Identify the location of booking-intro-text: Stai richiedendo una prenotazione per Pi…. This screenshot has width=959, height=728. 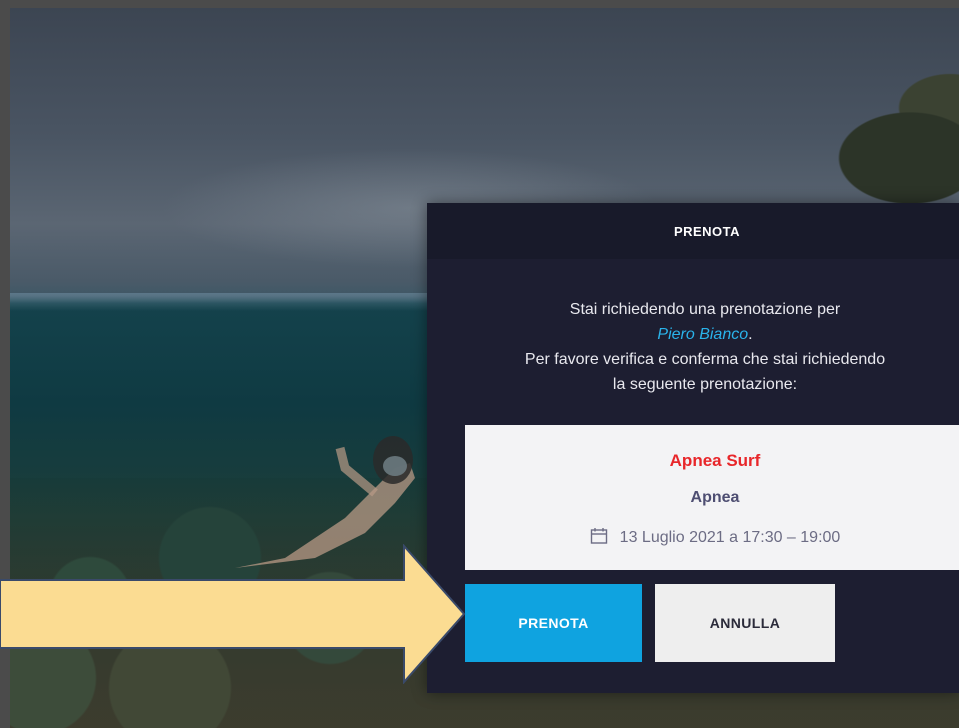
(693, 347).